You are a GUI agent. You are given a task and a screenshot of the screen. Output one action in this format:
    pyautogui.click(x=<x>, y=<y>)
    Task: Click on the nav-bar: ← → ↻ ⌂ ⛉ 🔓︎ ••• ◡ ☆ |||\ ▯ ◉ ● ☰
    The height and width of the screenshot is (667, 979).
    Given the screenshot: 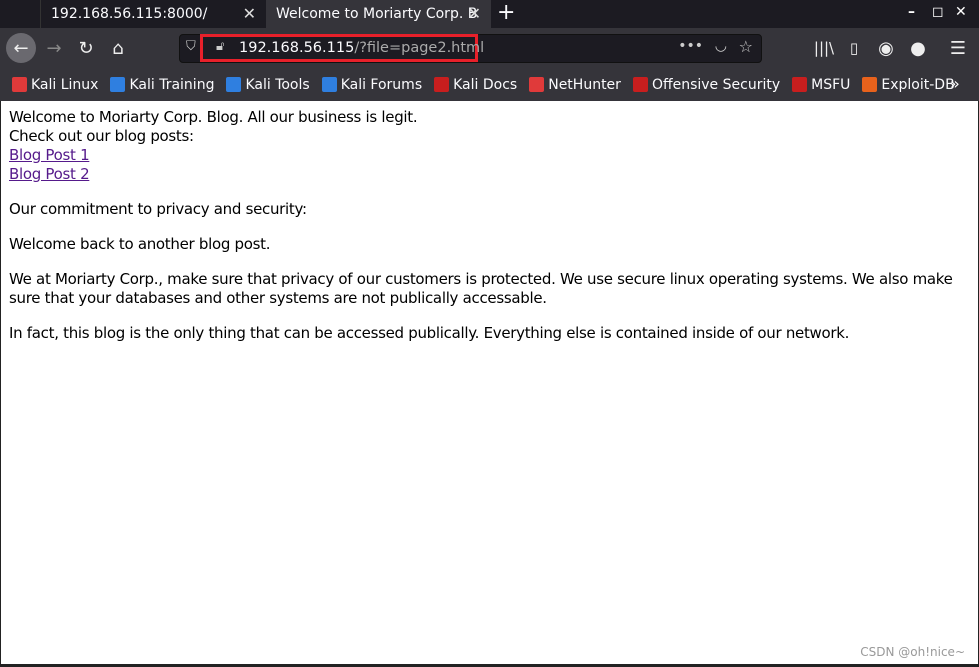 What is the action you would take?
    pyautogui.click(x=489, y=48)
    